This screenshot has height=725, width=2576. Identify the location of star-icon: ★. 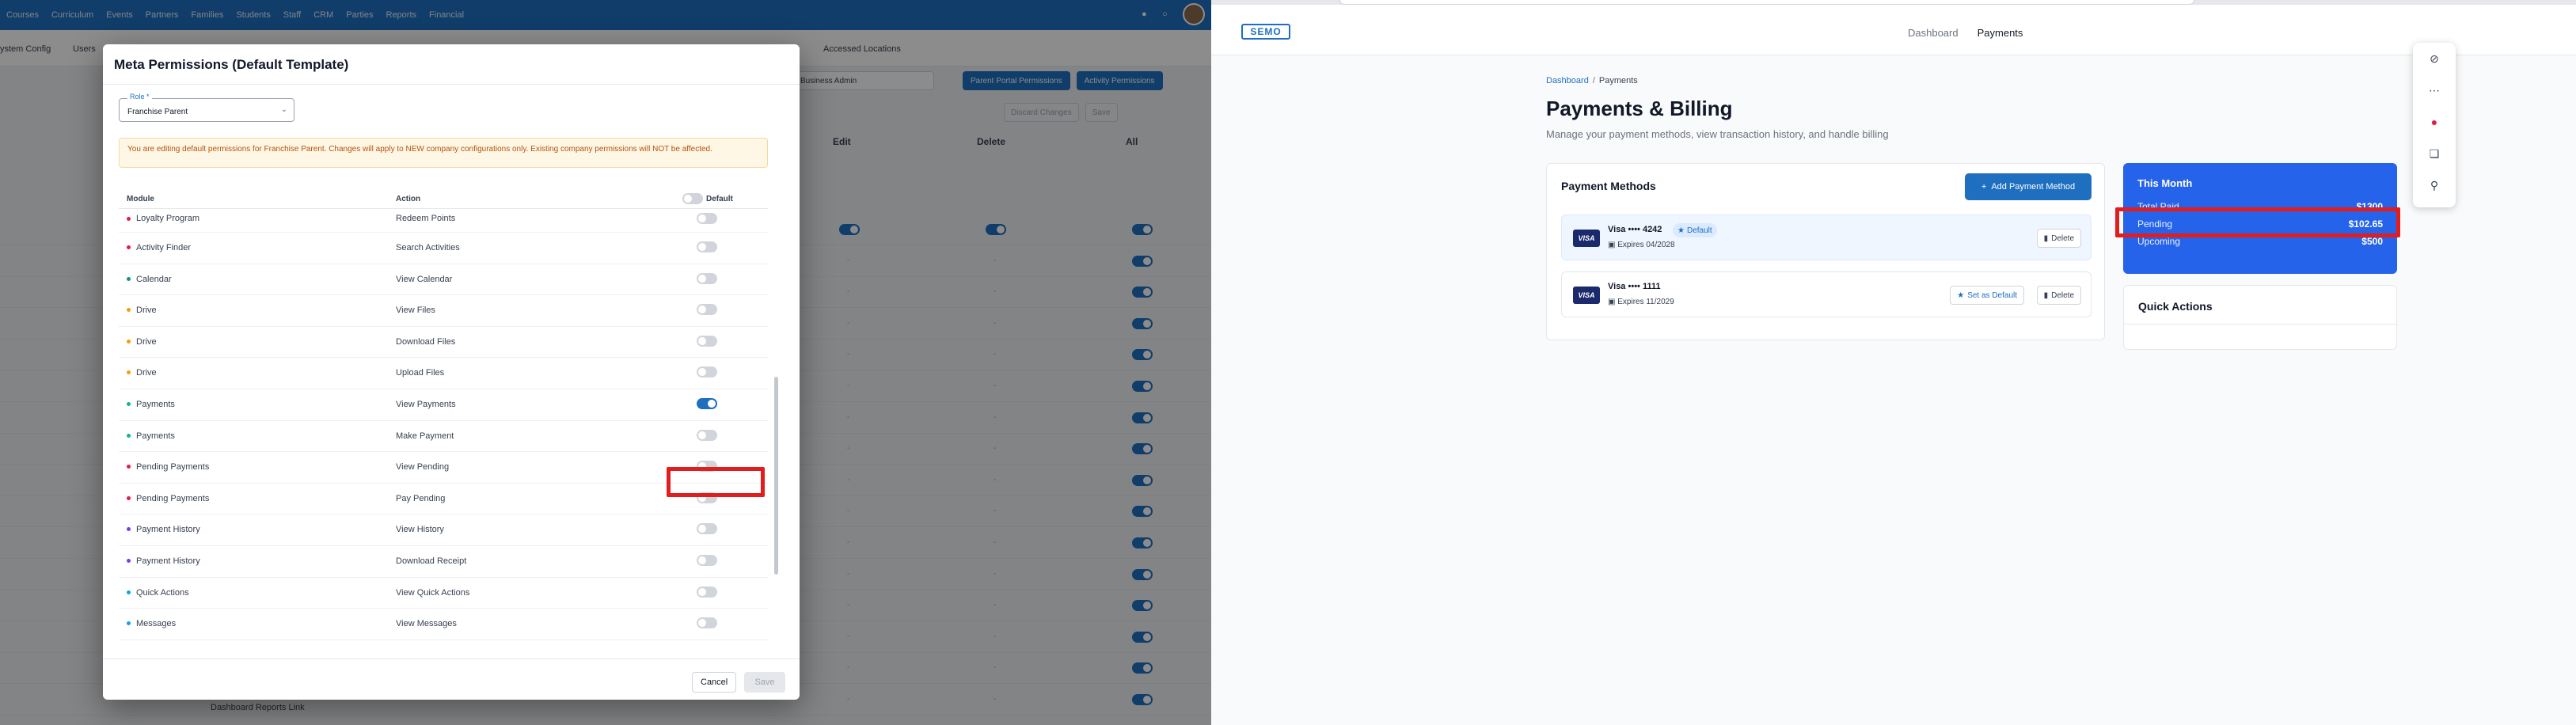
(1961, 295).